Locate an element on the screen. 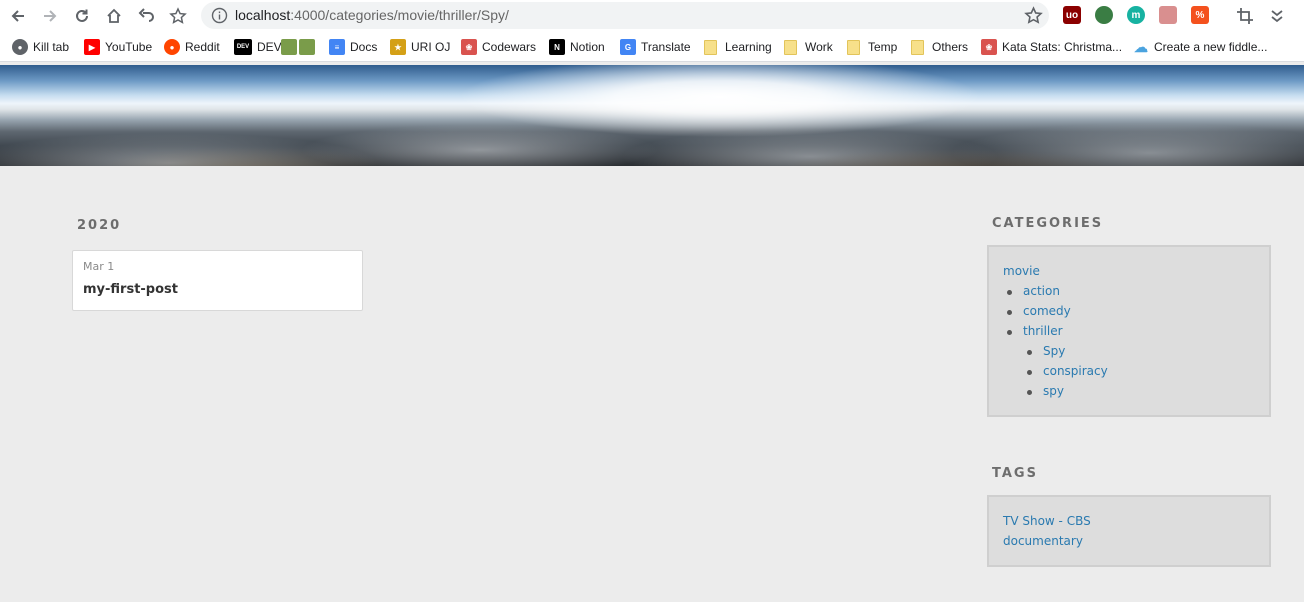 This screenshot has height=602, width=1304. category-link-comedy: comedy is located at coordinates (1047, 311).